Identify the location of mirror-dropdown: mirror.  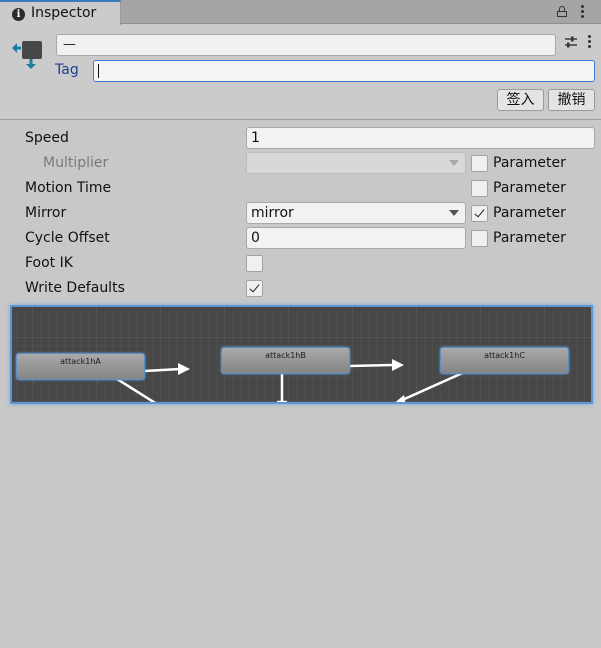
(356, 213).